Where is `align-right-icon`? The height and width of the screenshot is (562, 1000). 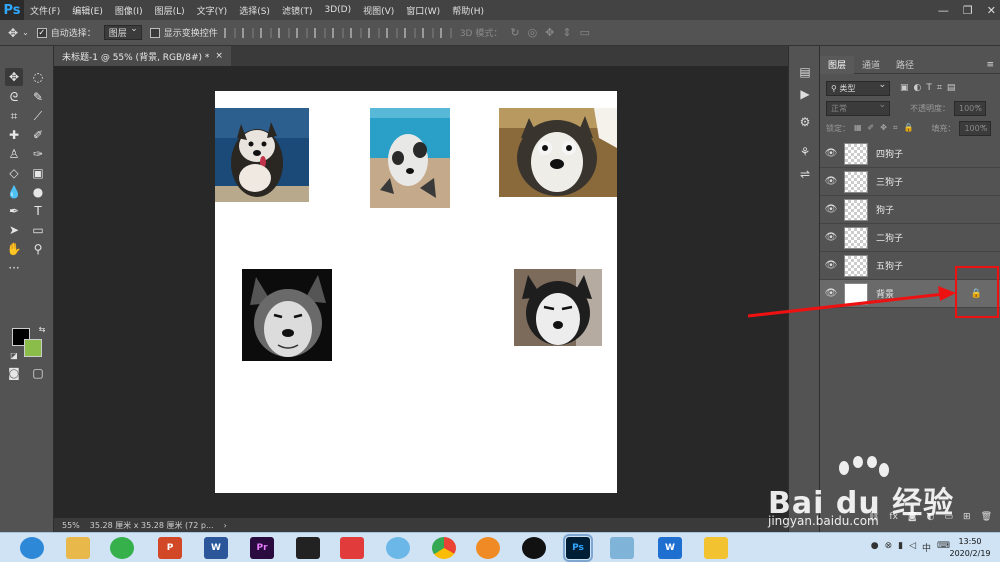 align-right-icon is located at coordinates (319, 32).